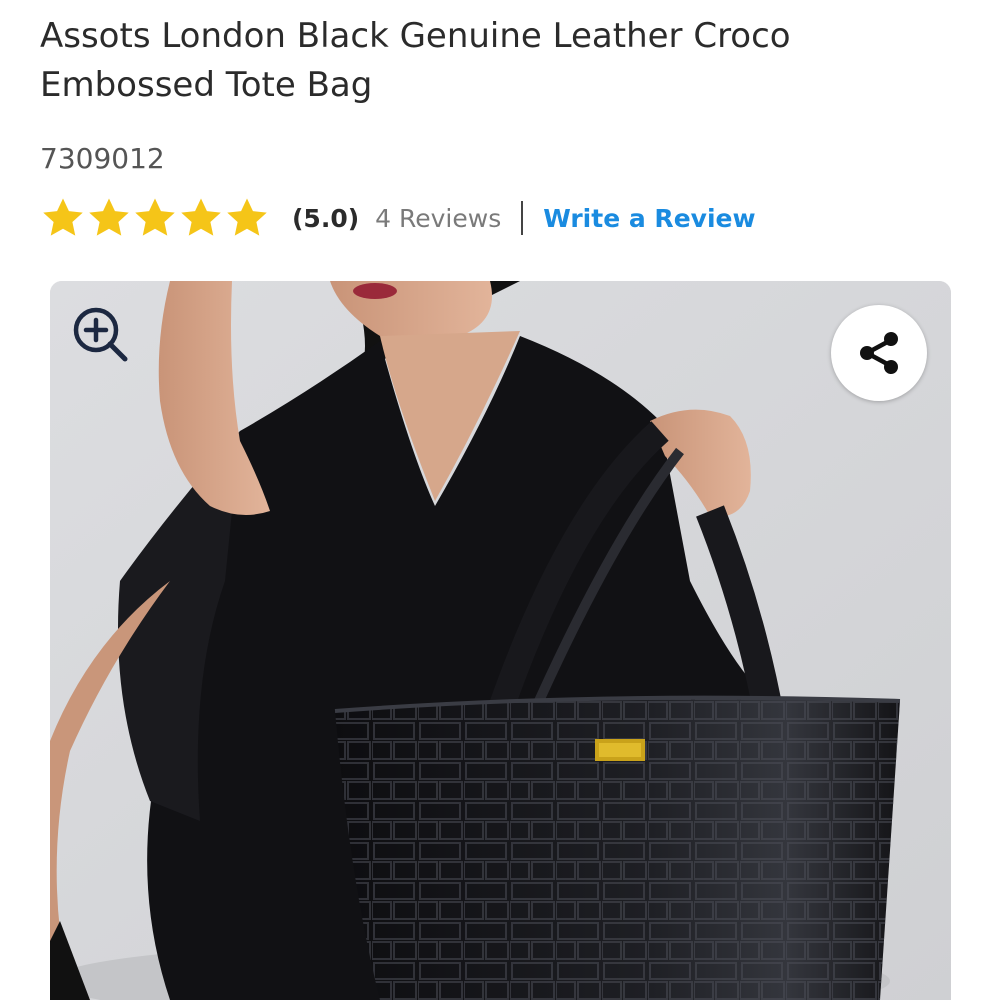  What do you see at coordinates (326, 218) in the screenshot?
I see `rating-score: (5.0)` at bounding box center [326, 218].